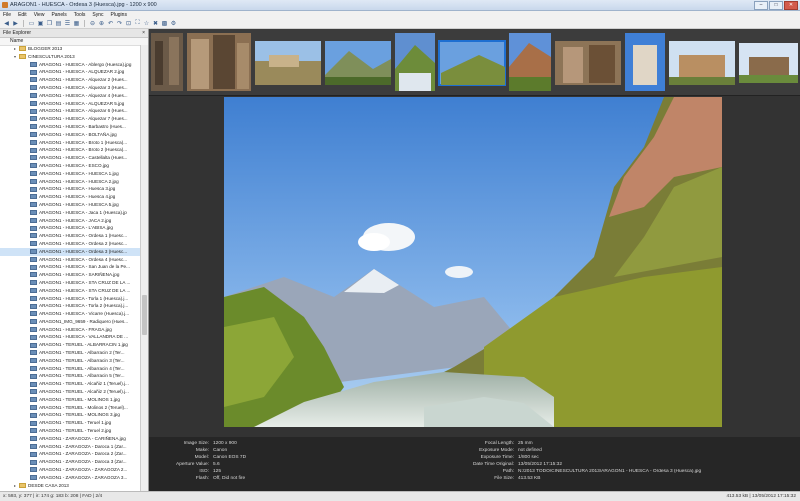 The width and height of the screenshot is (800, 501). I want to click on tree-file: ARAGON1 - HUESCA - L'ABISA.jpg, so click(70, 228).